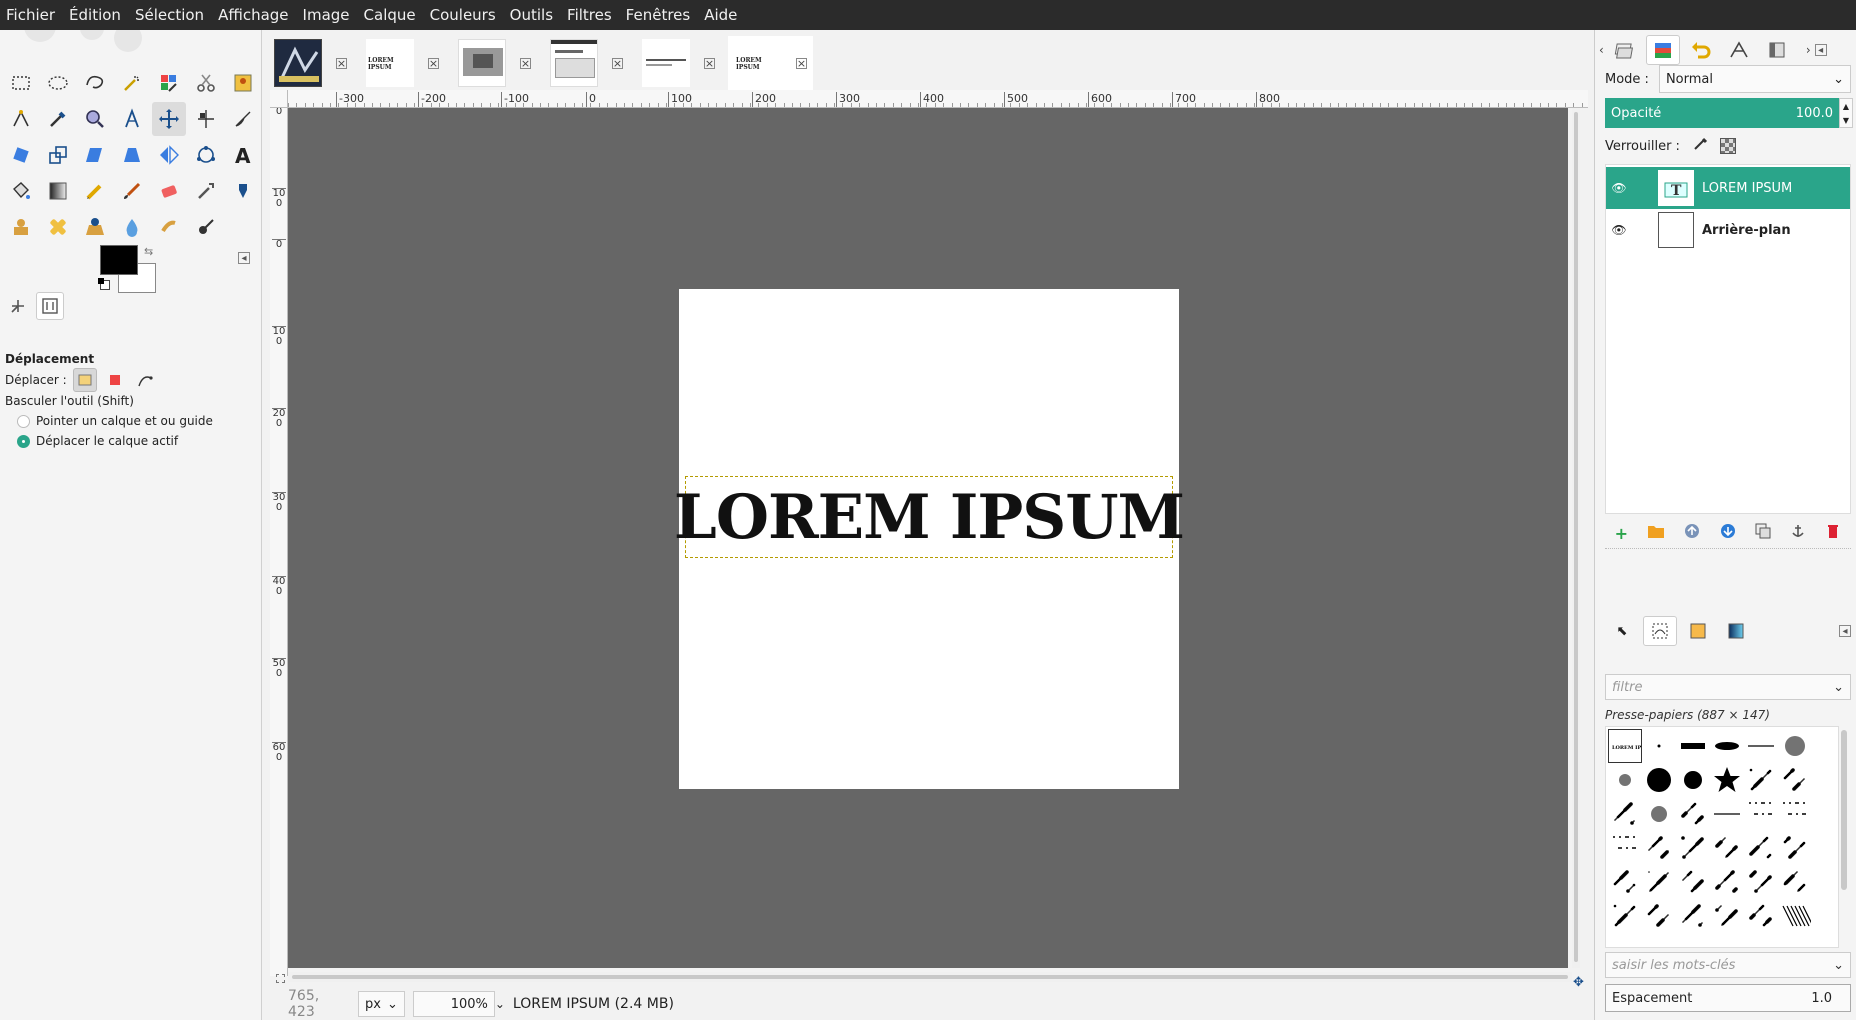  What do you see at coordinates (206, 83) in the screenshot?
I see `tool-button-scissors` at bounding box center [206, 83].